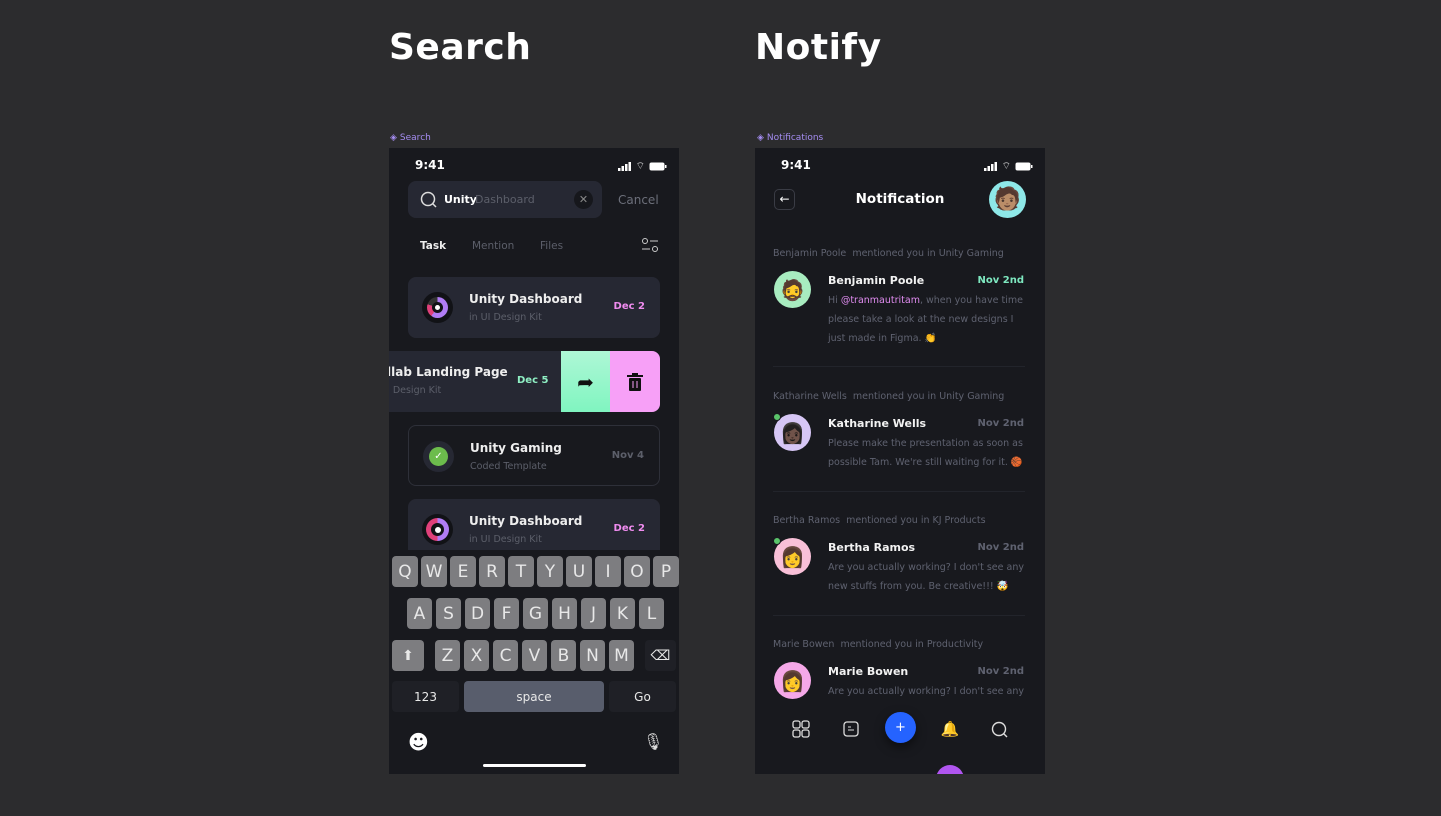 This screenshot has height=816, width=1441. Describe the element at coordinates (651, 613) in the screenshot. I see `key-l: L` at that location.